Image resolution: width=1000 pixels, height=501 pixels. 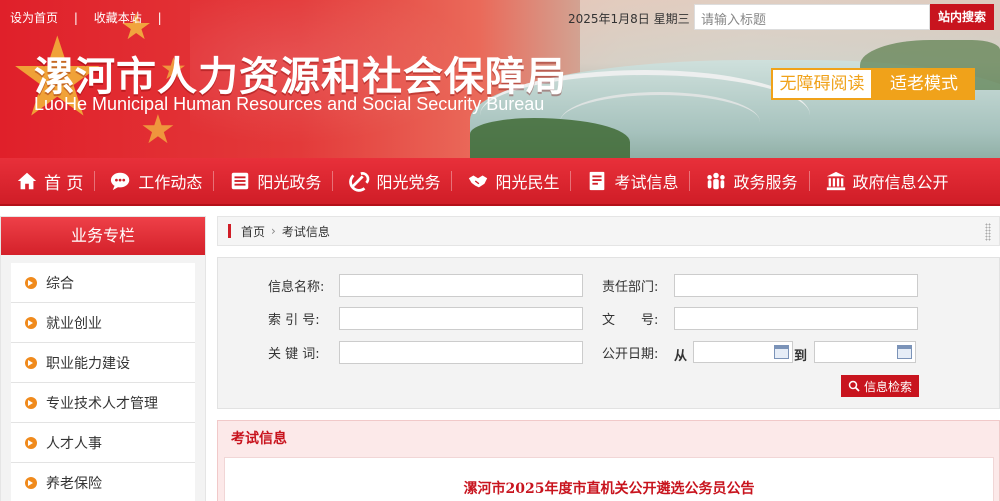 What do you see at coordinates (229, 231) in the screenshot?
I see `breadcrumb-marker` at bounding box center [229, 231].